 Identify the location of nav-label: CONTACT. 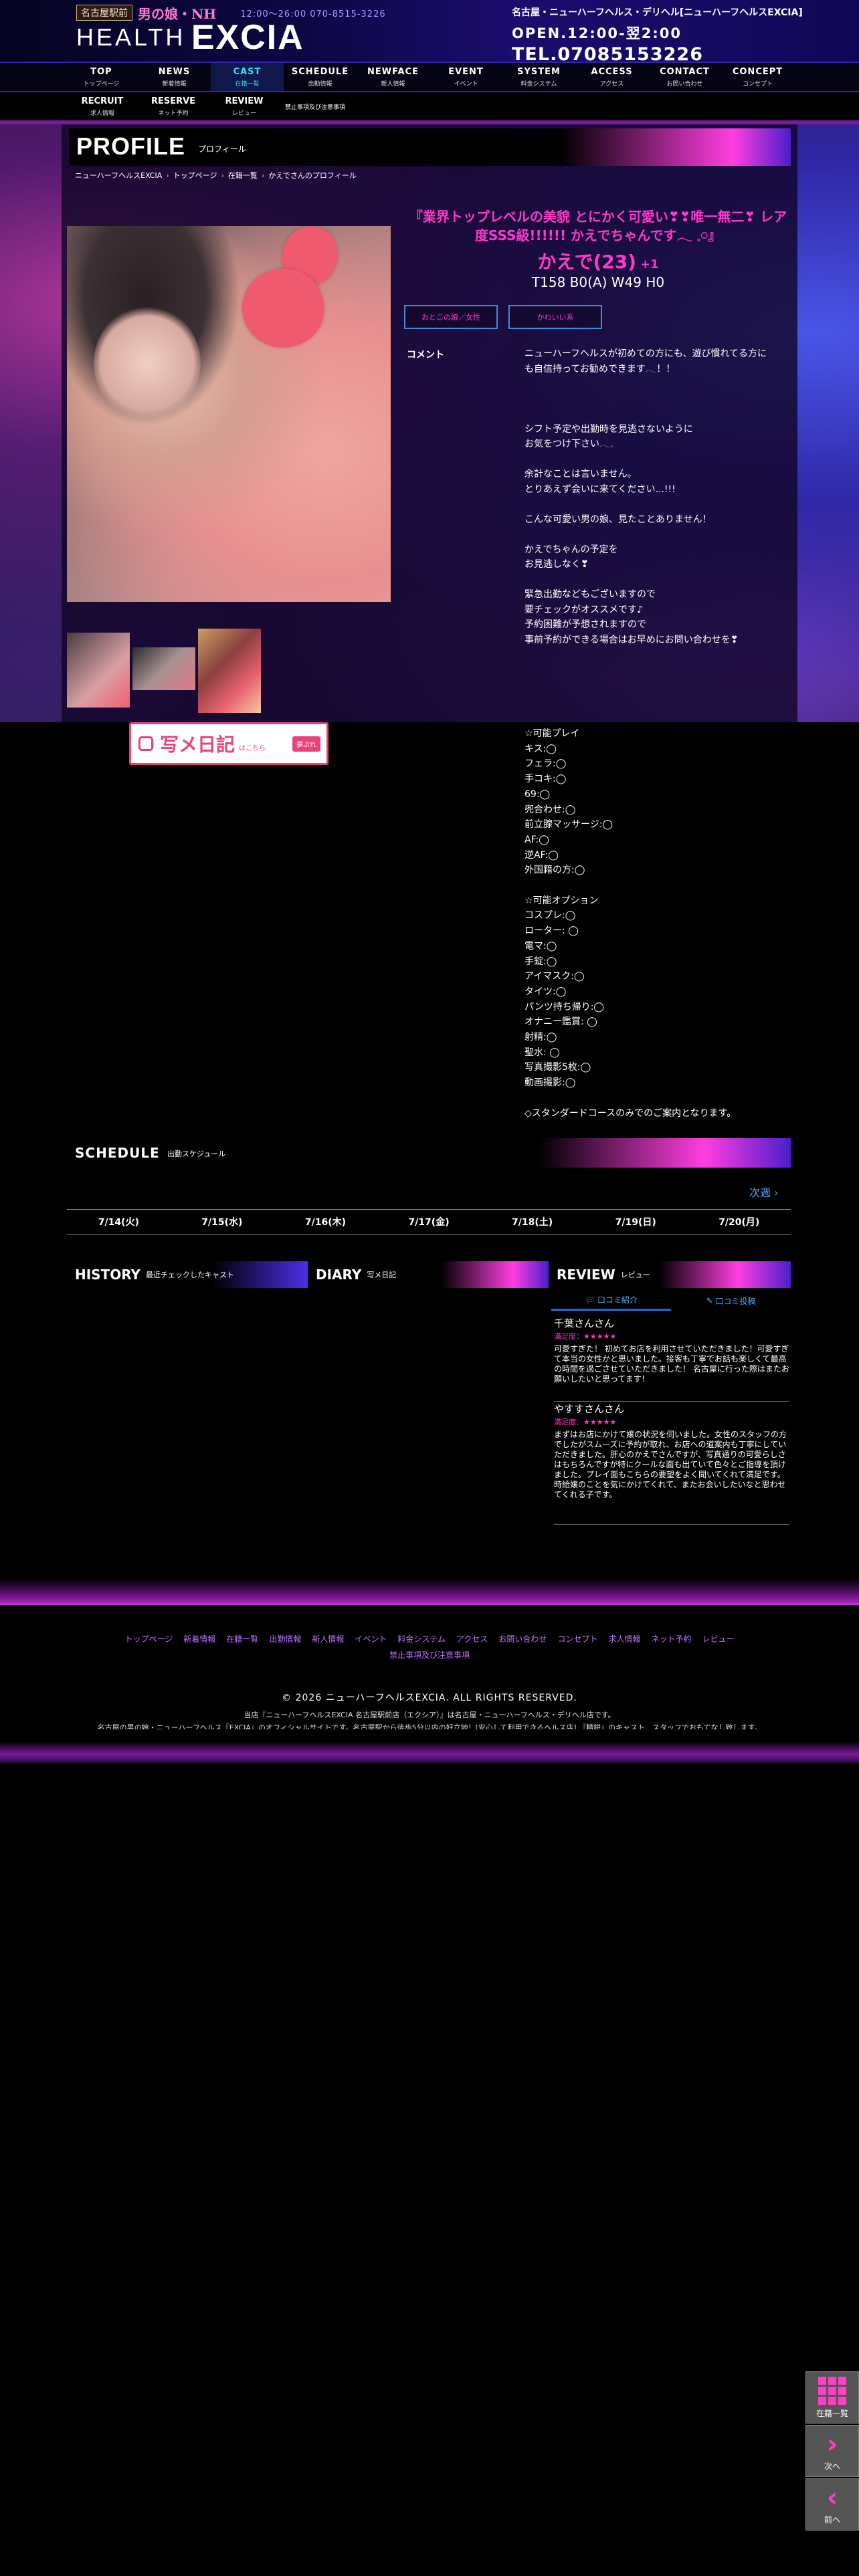
(685, 71).